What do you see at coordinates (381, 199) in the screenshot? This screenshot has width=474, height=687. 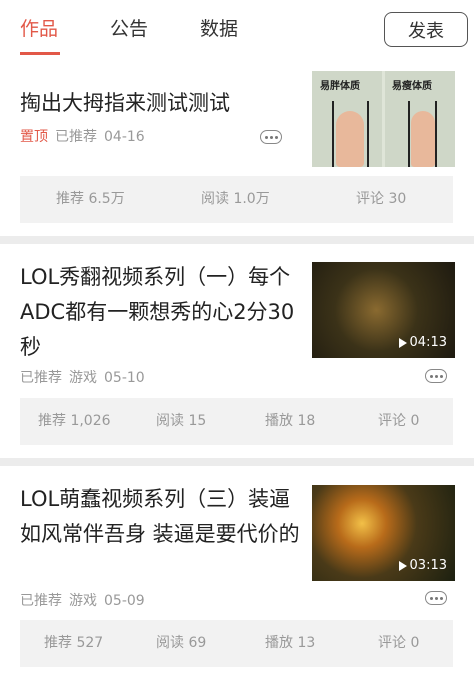 I see `comment-count: 评论 30` at bounding box center [381, 199].